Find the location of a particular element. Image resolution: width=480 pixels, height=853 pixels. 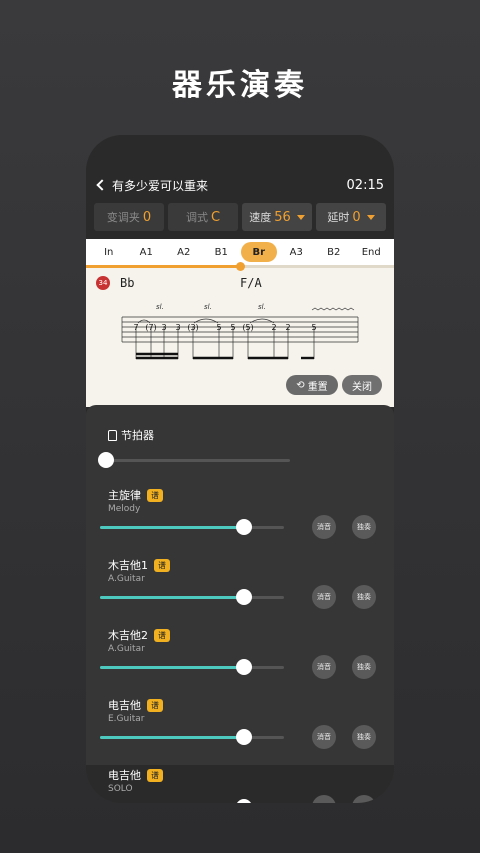

section-tab: End is located at coordinates (371, 252).